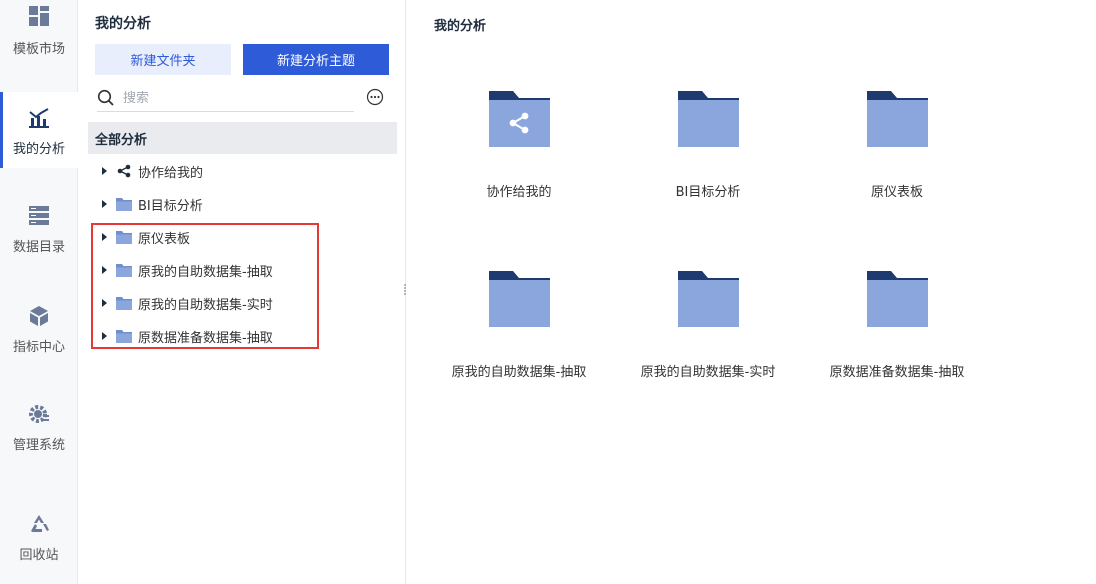 The width and height of the screenshot is (1096, 584). Describe the element at coordinates (460, 26) in the screenshot. I see `page-title: 我的分析` at that location.